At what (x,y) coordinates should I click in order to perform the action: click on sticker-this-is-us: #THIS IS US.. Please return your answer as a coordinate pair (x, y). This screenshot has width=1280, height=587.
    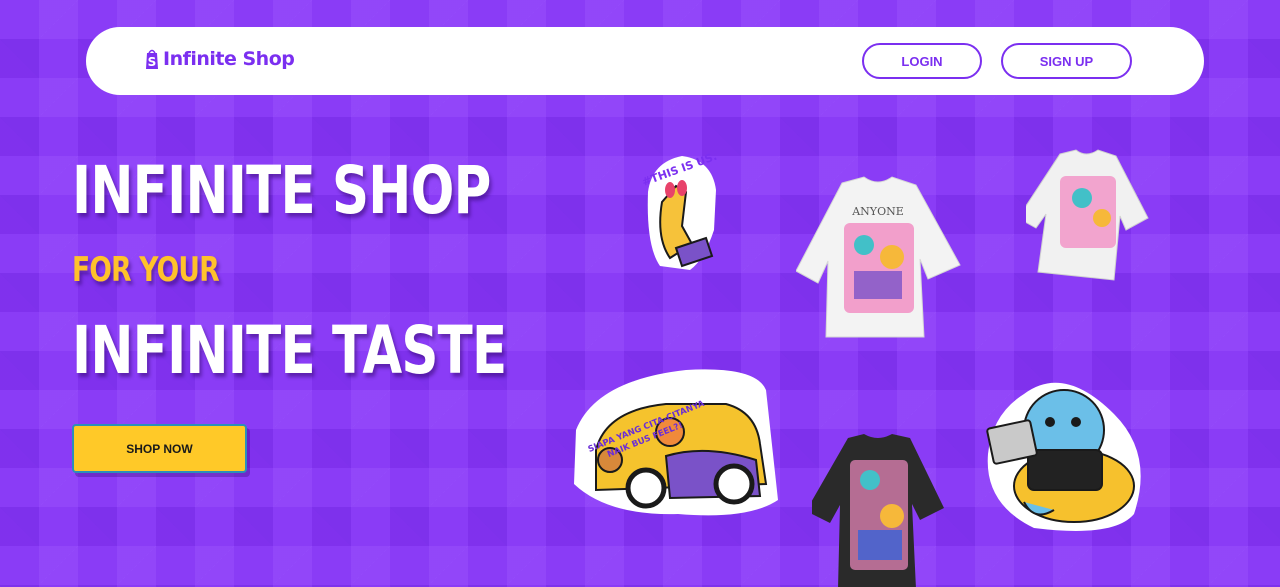
    Looking at the image, I should click on (681, 213).